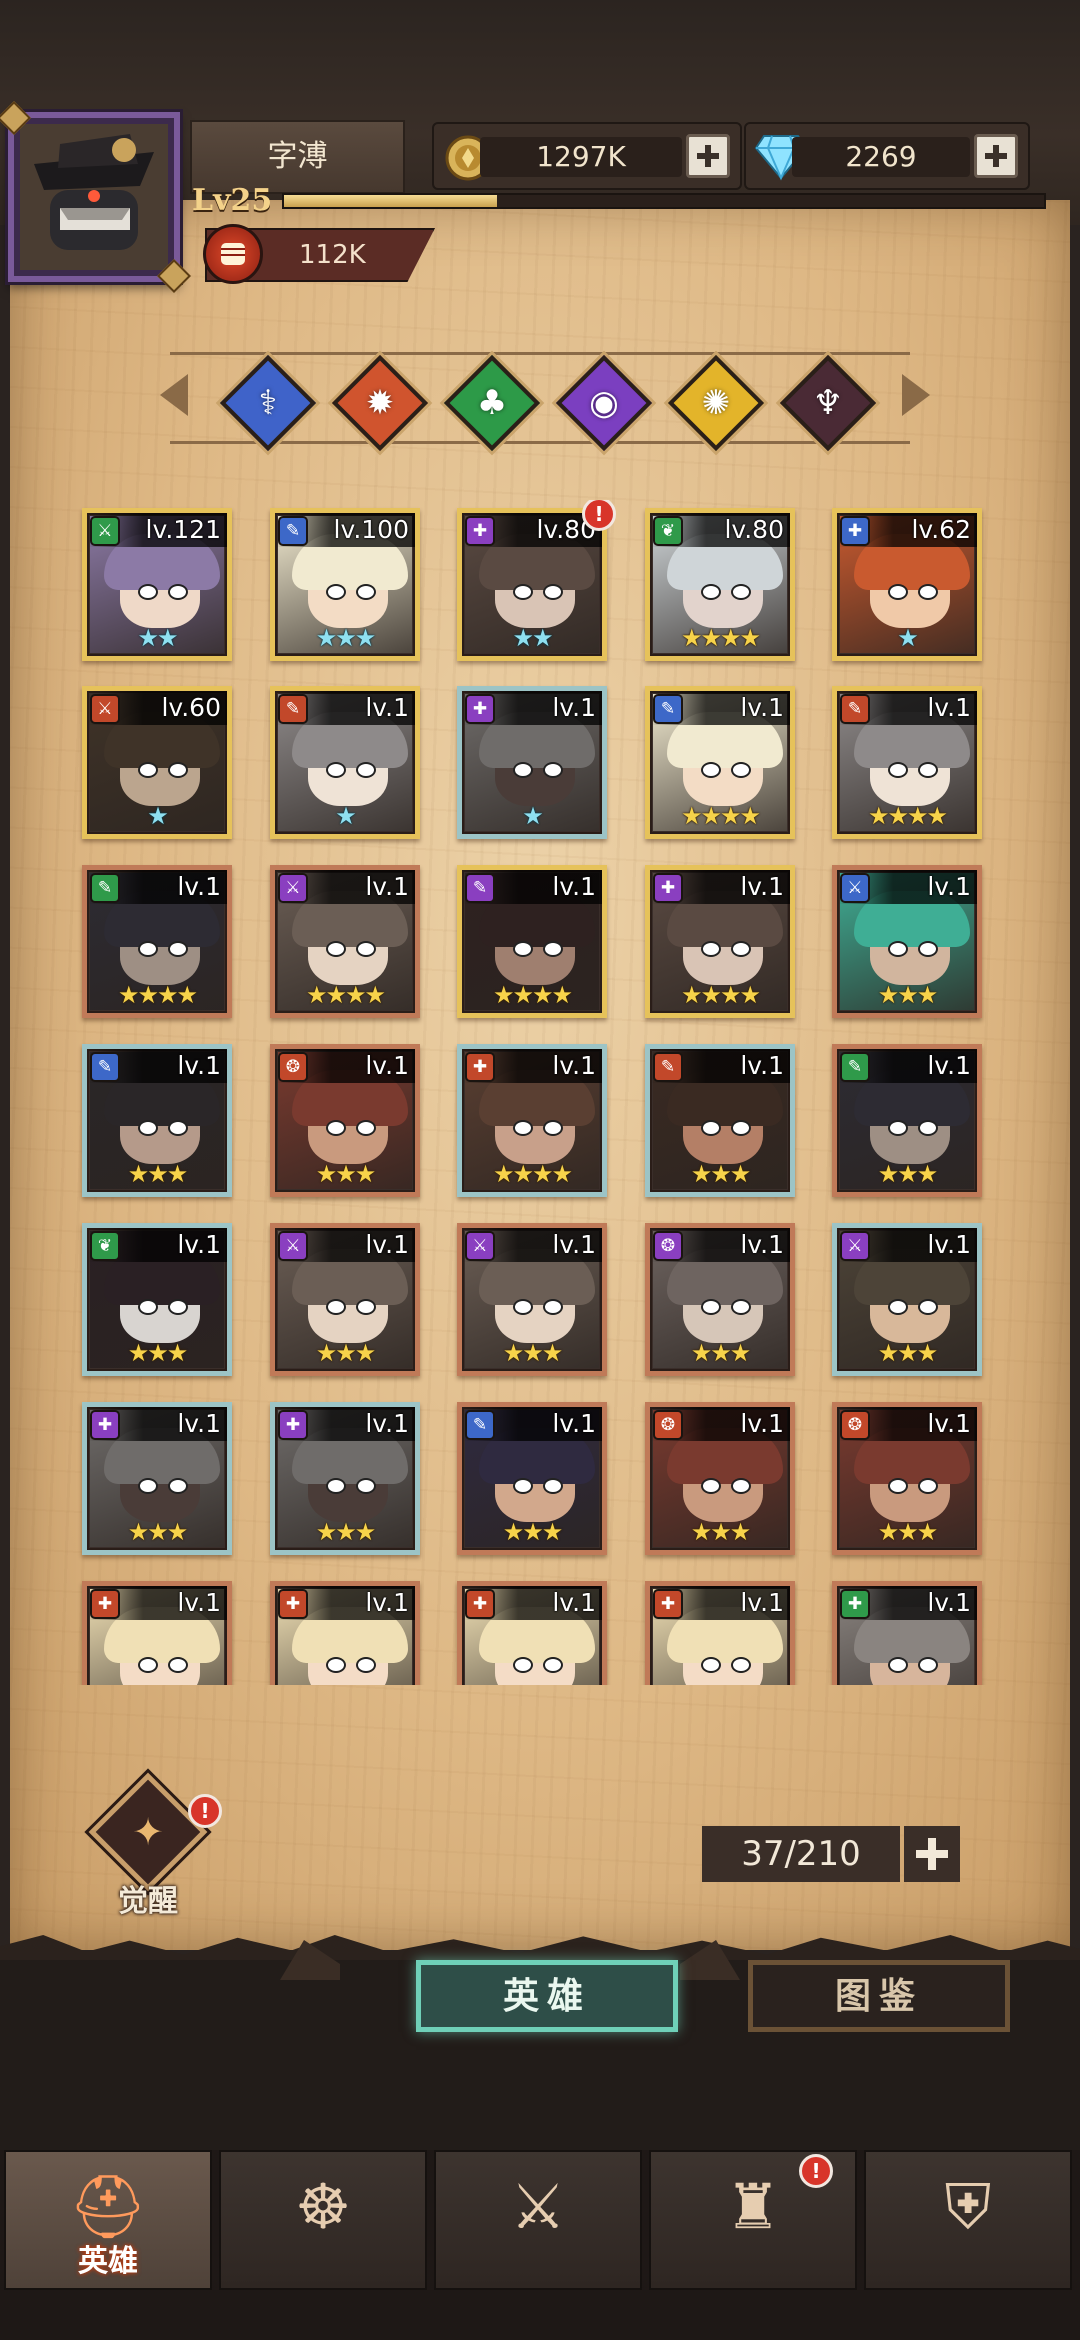 The width and height of the screenshot is (1080, 2340). Describe the element at coordinates (538, 2220) in the screenshot. I see `nav-battle: ⚔` at that location.